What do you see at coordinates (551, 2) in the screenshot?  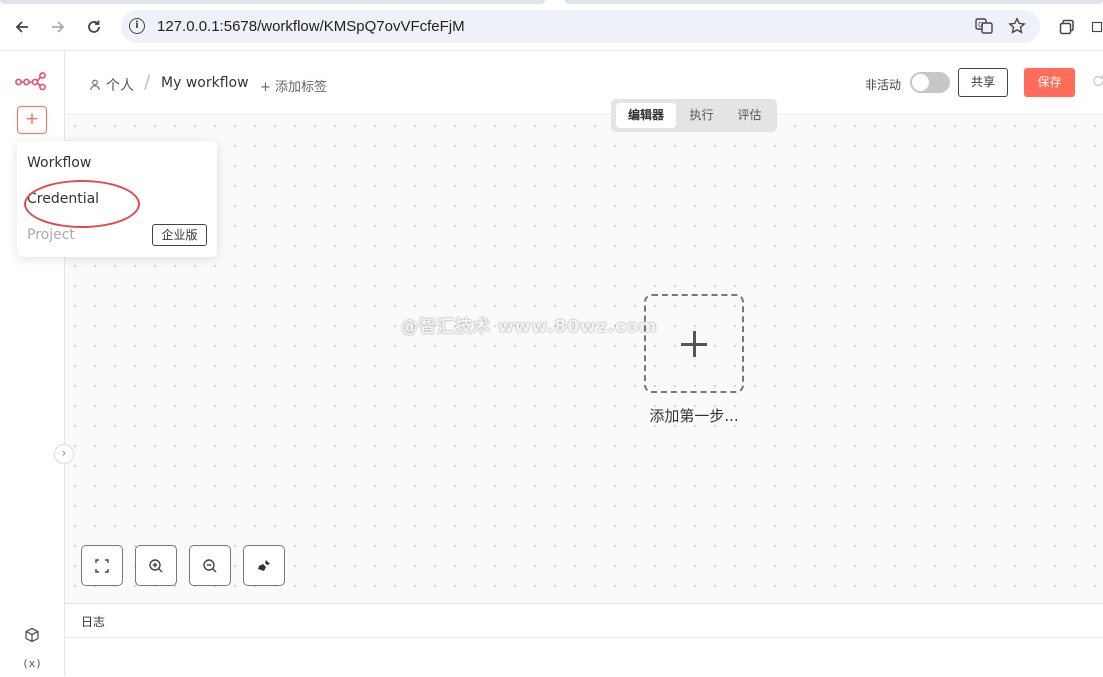 I see `tab-strip` at bounding box center [551, 2].